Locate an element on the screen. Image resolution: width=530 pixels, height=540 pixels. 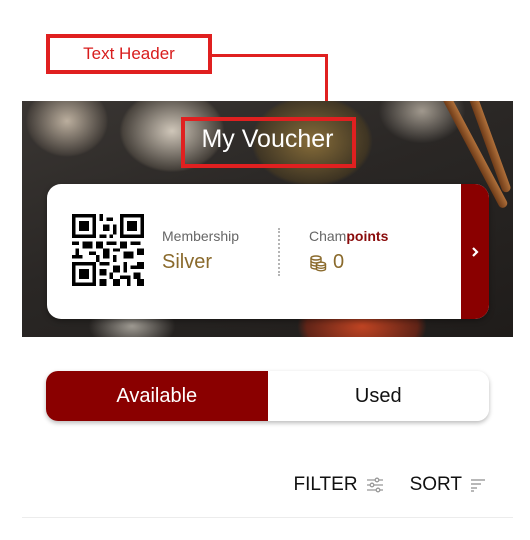
champoints-value: 0 is located at coordinates (326, 262).